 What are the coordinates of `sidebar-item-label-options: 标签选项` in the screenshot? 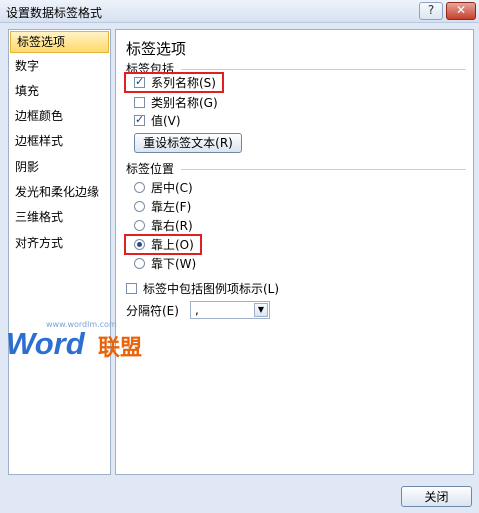 It's located at (59, 42).